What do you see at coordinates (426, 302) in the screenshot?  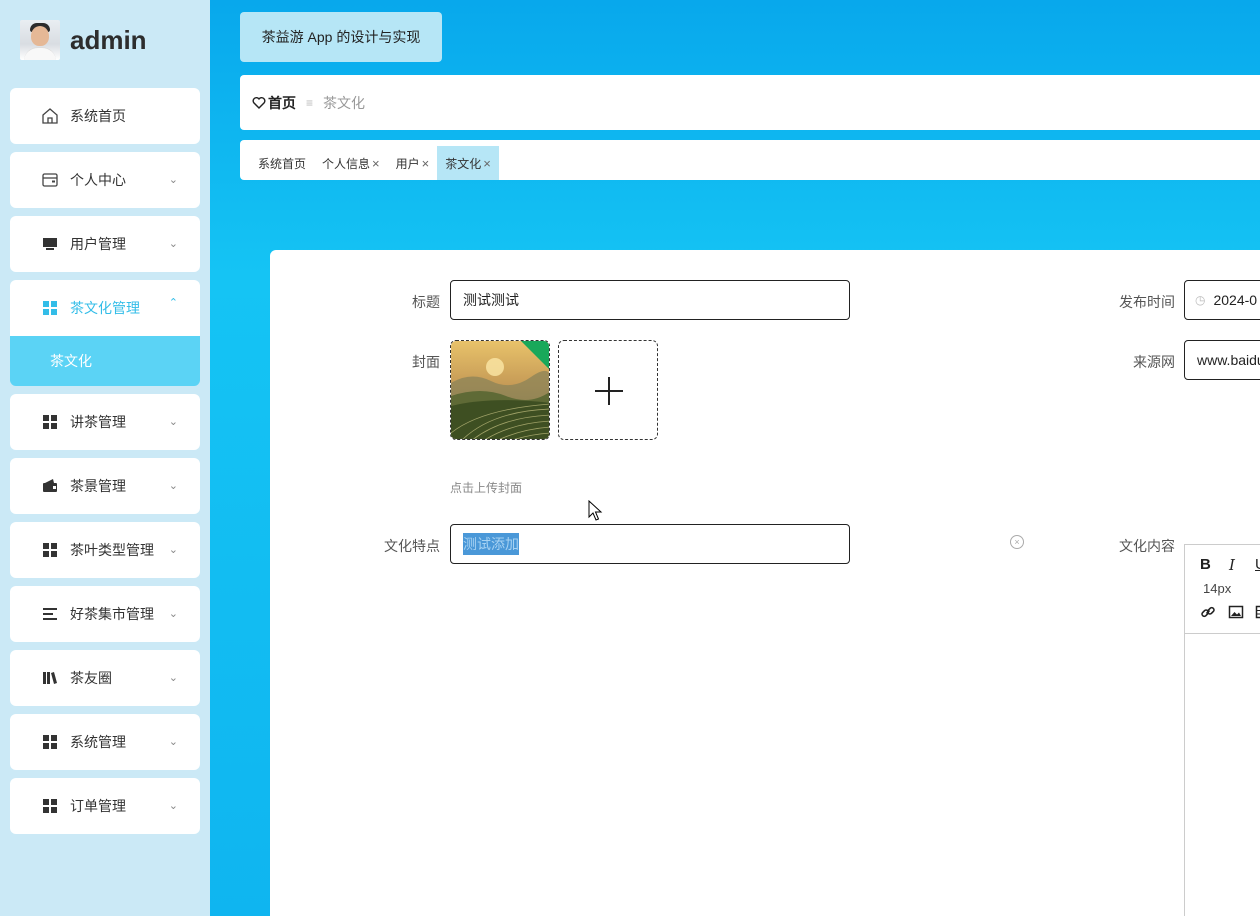 I see `title-label: 标题` at bounding box center [426, 302].